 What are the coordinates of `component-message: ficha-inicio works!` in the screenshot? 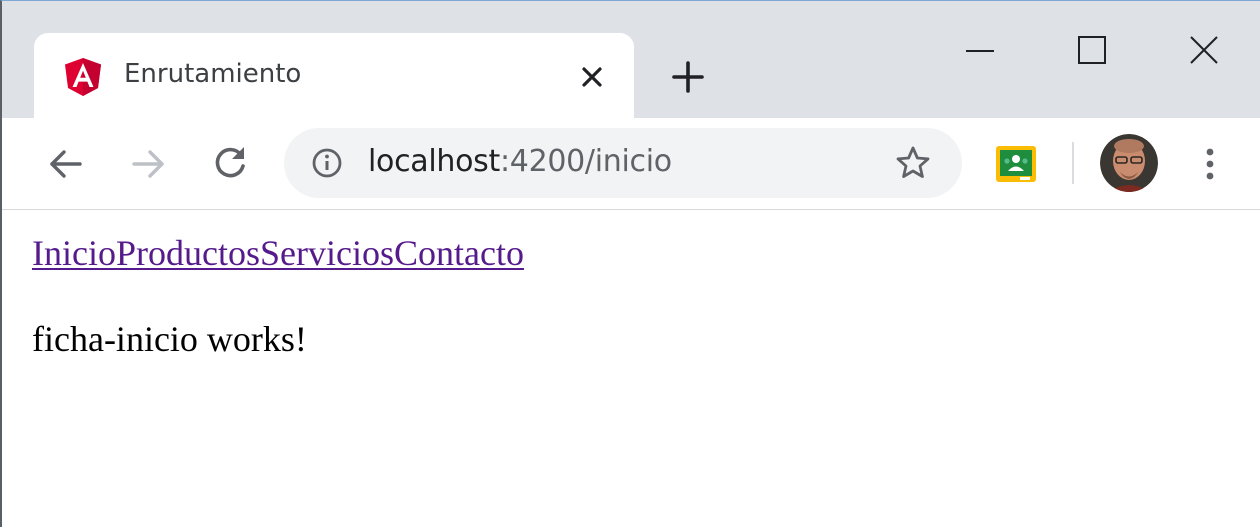 It's located at (169, 339).